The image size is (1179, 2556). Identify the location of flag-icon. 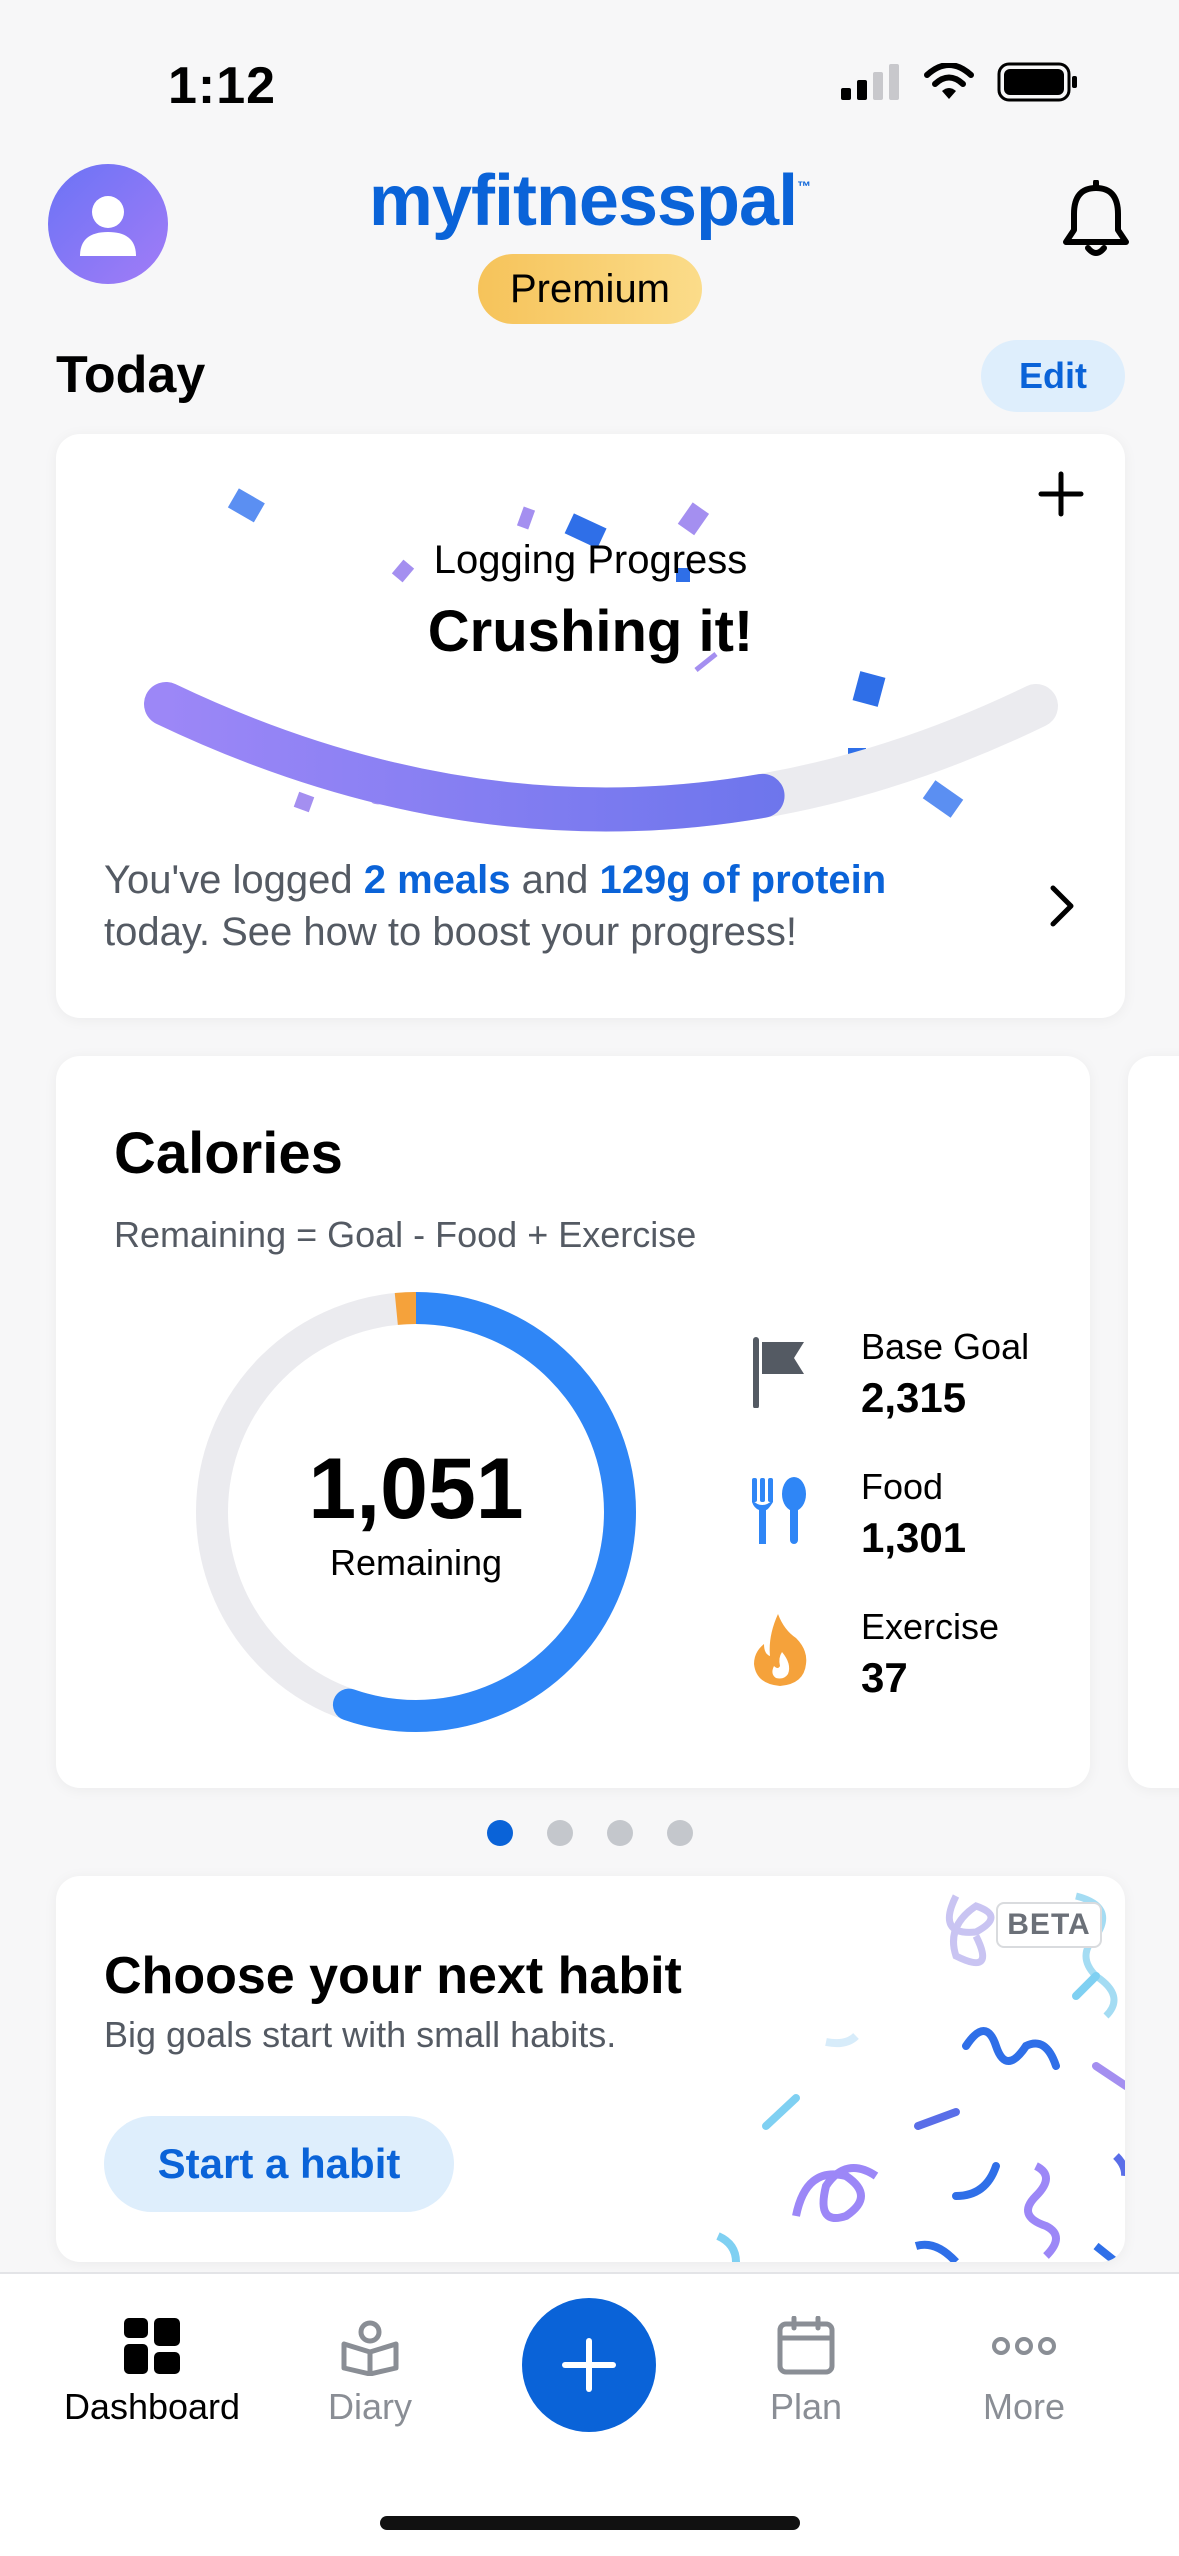
(780, 1374).